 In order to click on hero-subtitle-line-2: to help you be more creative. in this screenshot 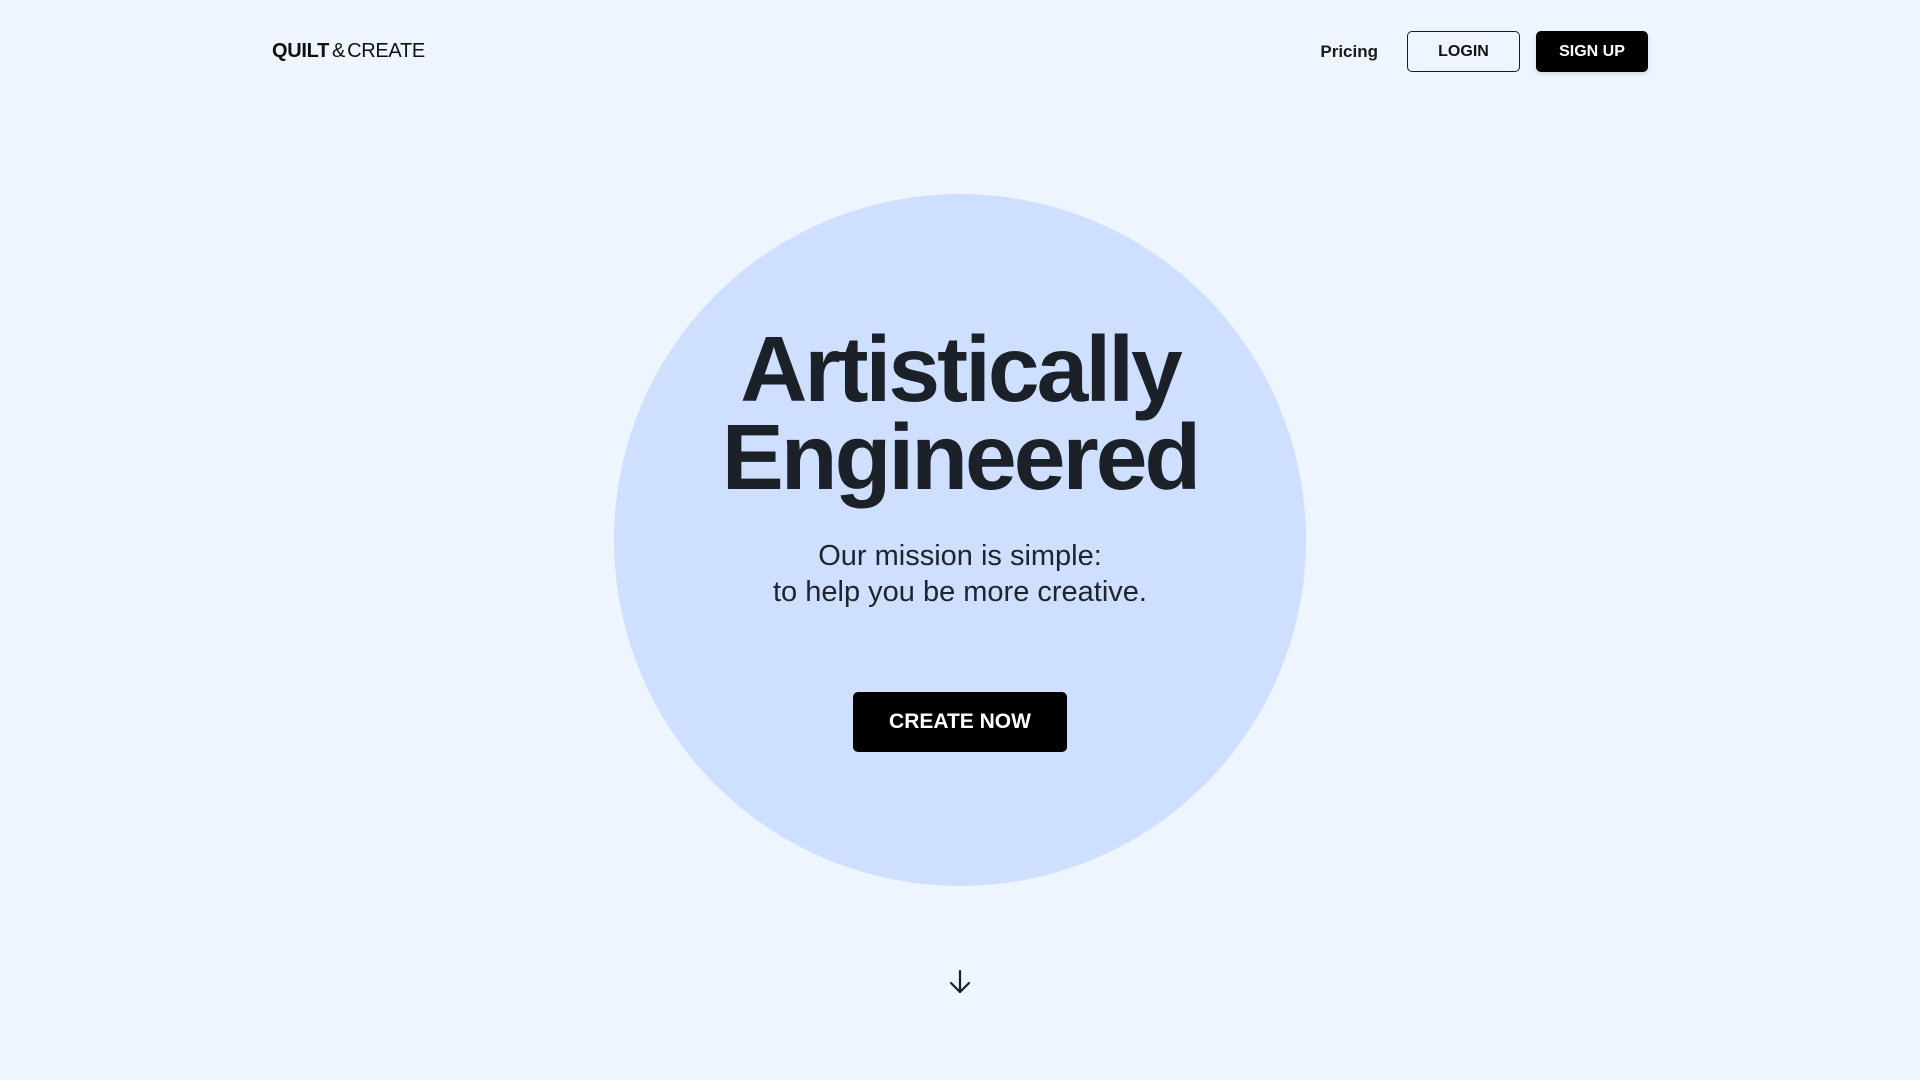, I will do `click(960, 592)`.